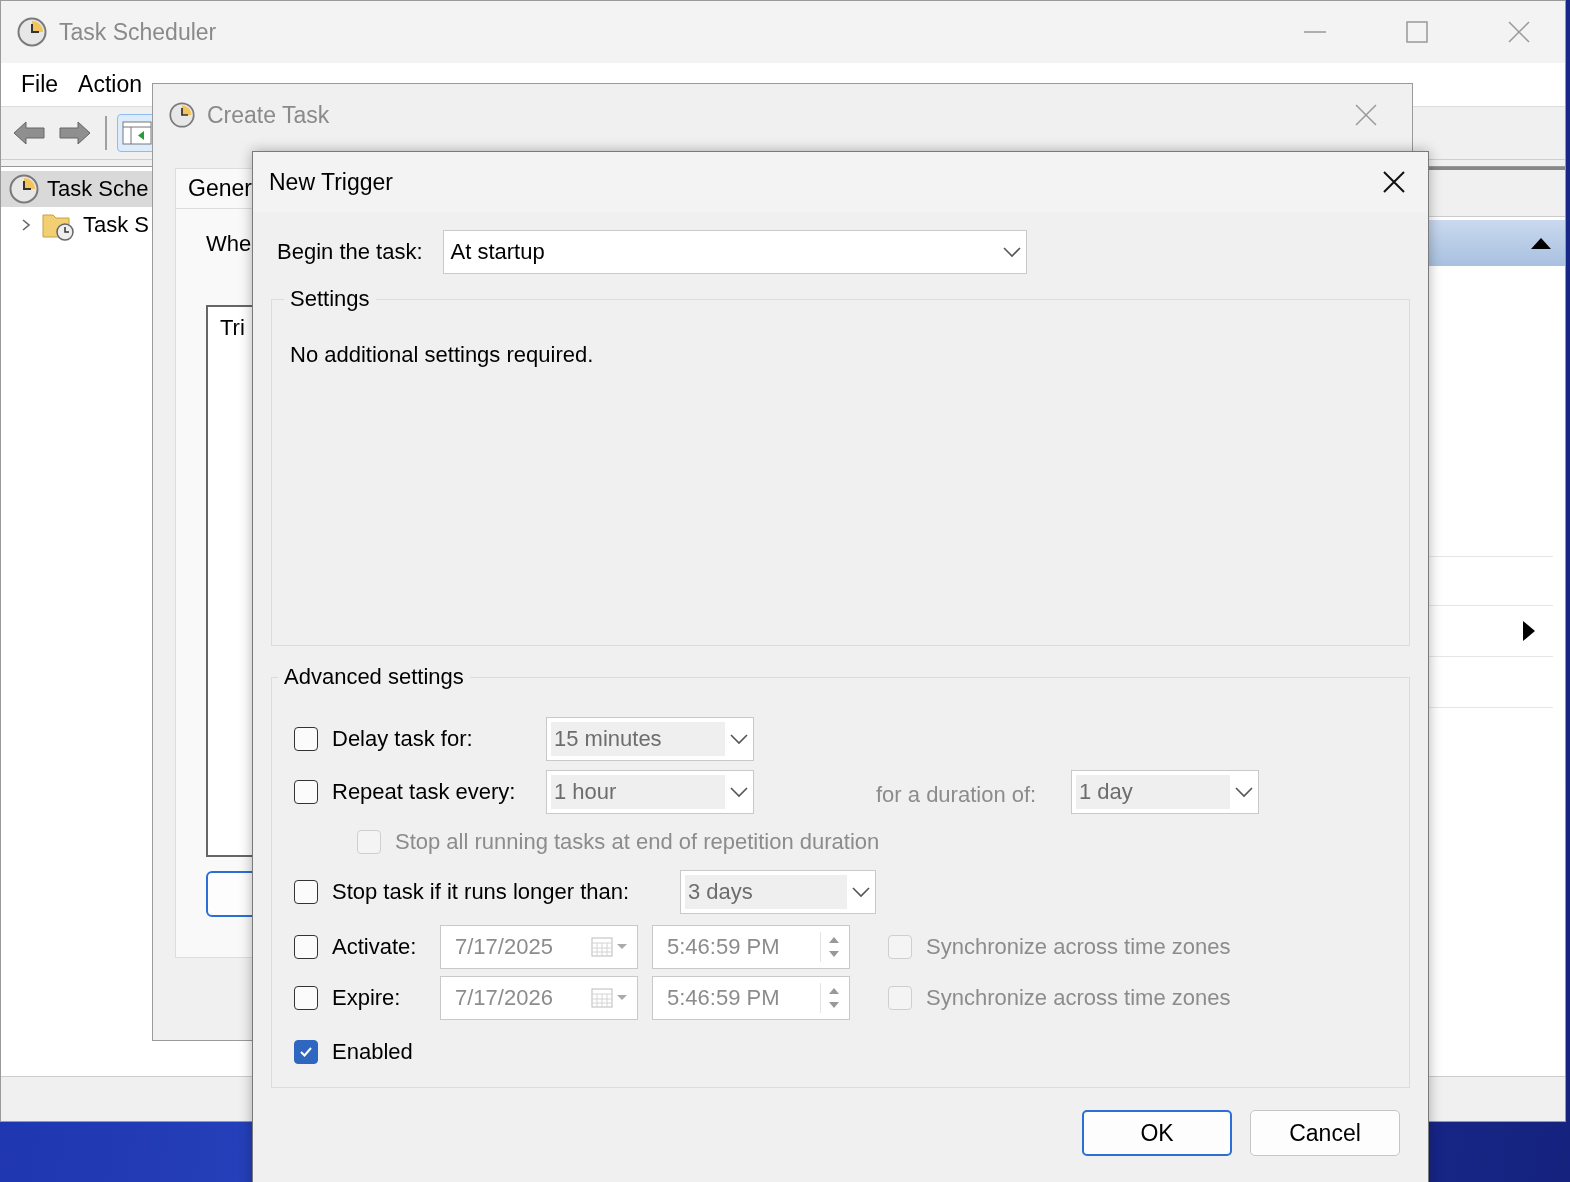 This screenshot has height=1182, width=1570. Describe the element at coordinates (229, 244) in the screenshot. I see `prompt-text: Whe` at that location.